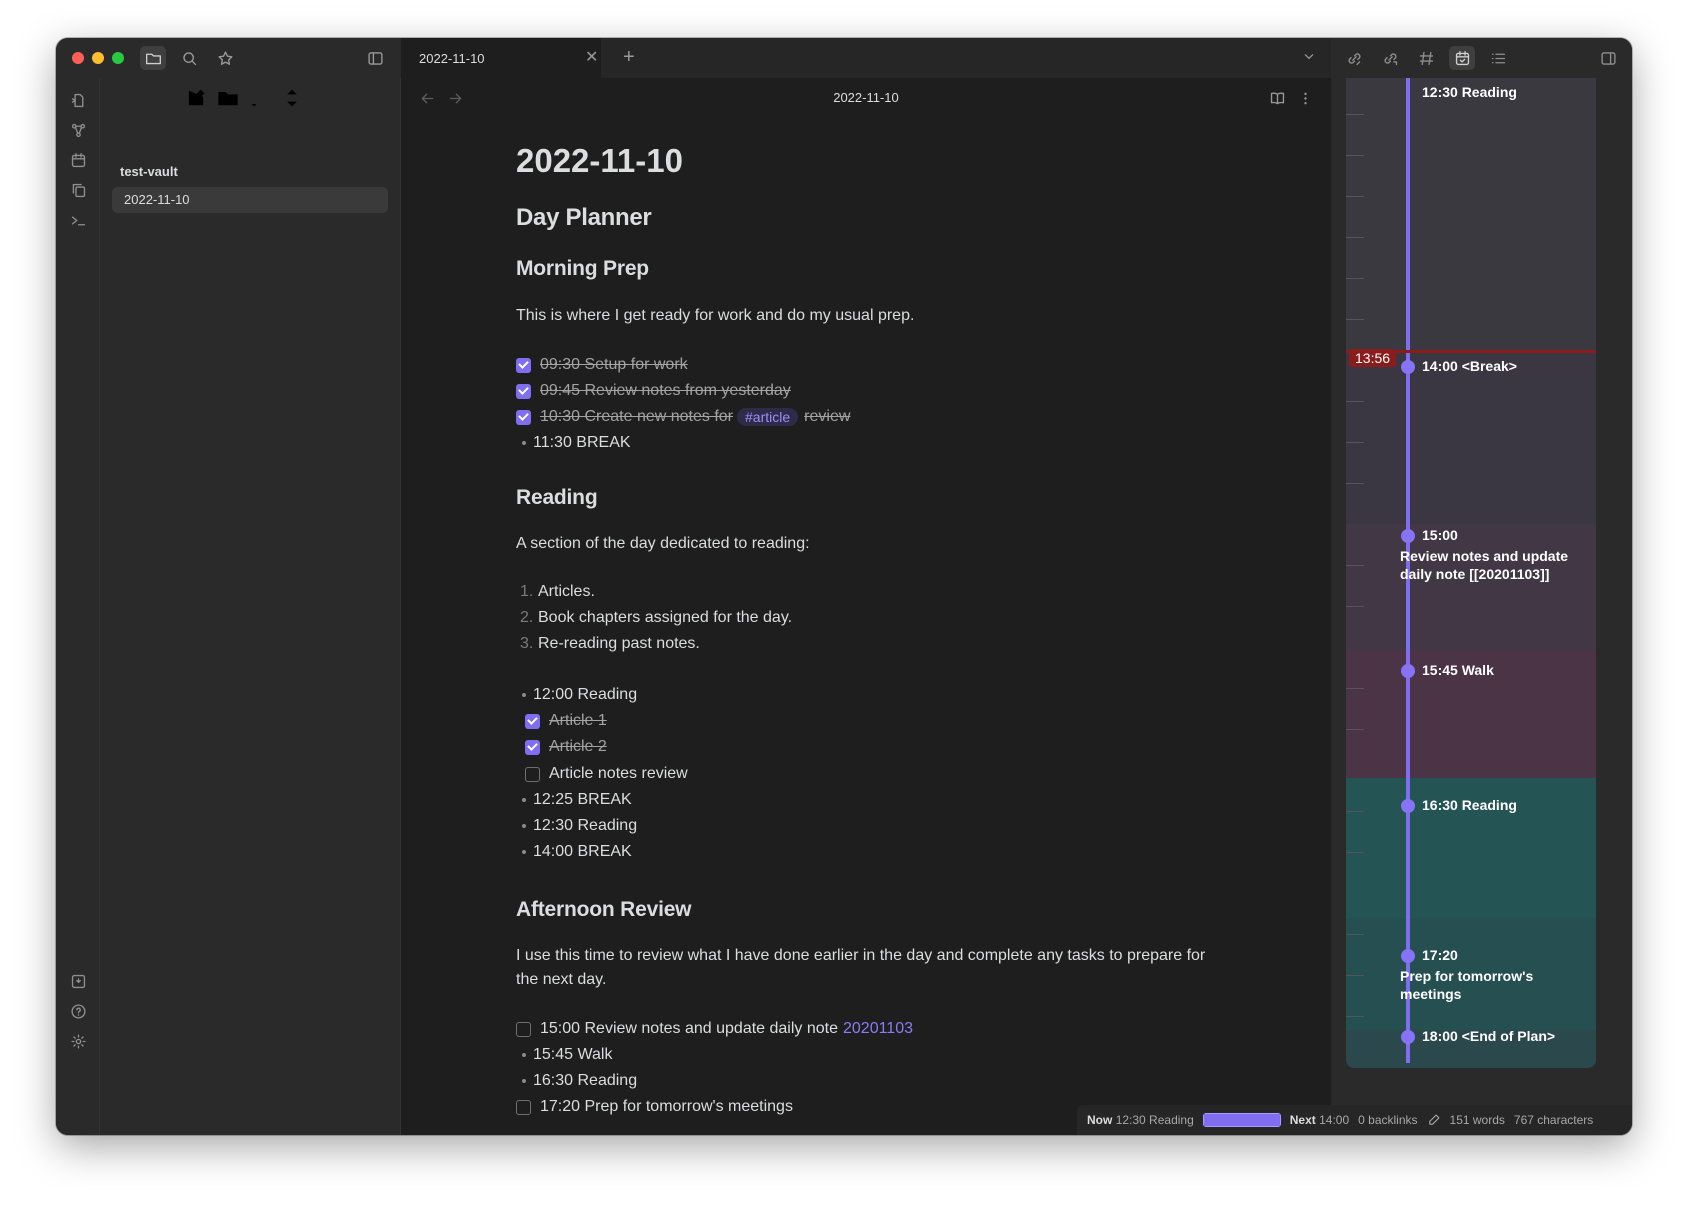 Image resolution: width=1687 pixels, height=1209 pixels. I want to click on more-options-icon, so click(1305, 100).